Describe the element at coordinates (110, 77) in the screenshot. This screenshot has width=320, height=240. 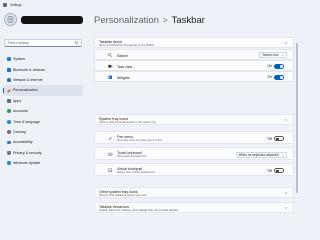
I see `widgets-icon` at that location.